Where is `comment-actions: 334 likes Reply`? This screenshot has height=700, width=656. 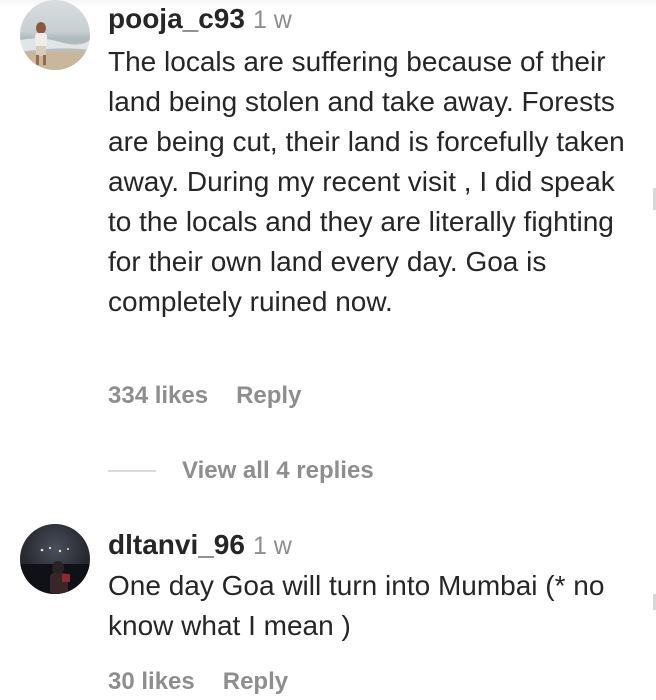 comment-actions: 334 likes Reply is located at coordinates (204, 396).